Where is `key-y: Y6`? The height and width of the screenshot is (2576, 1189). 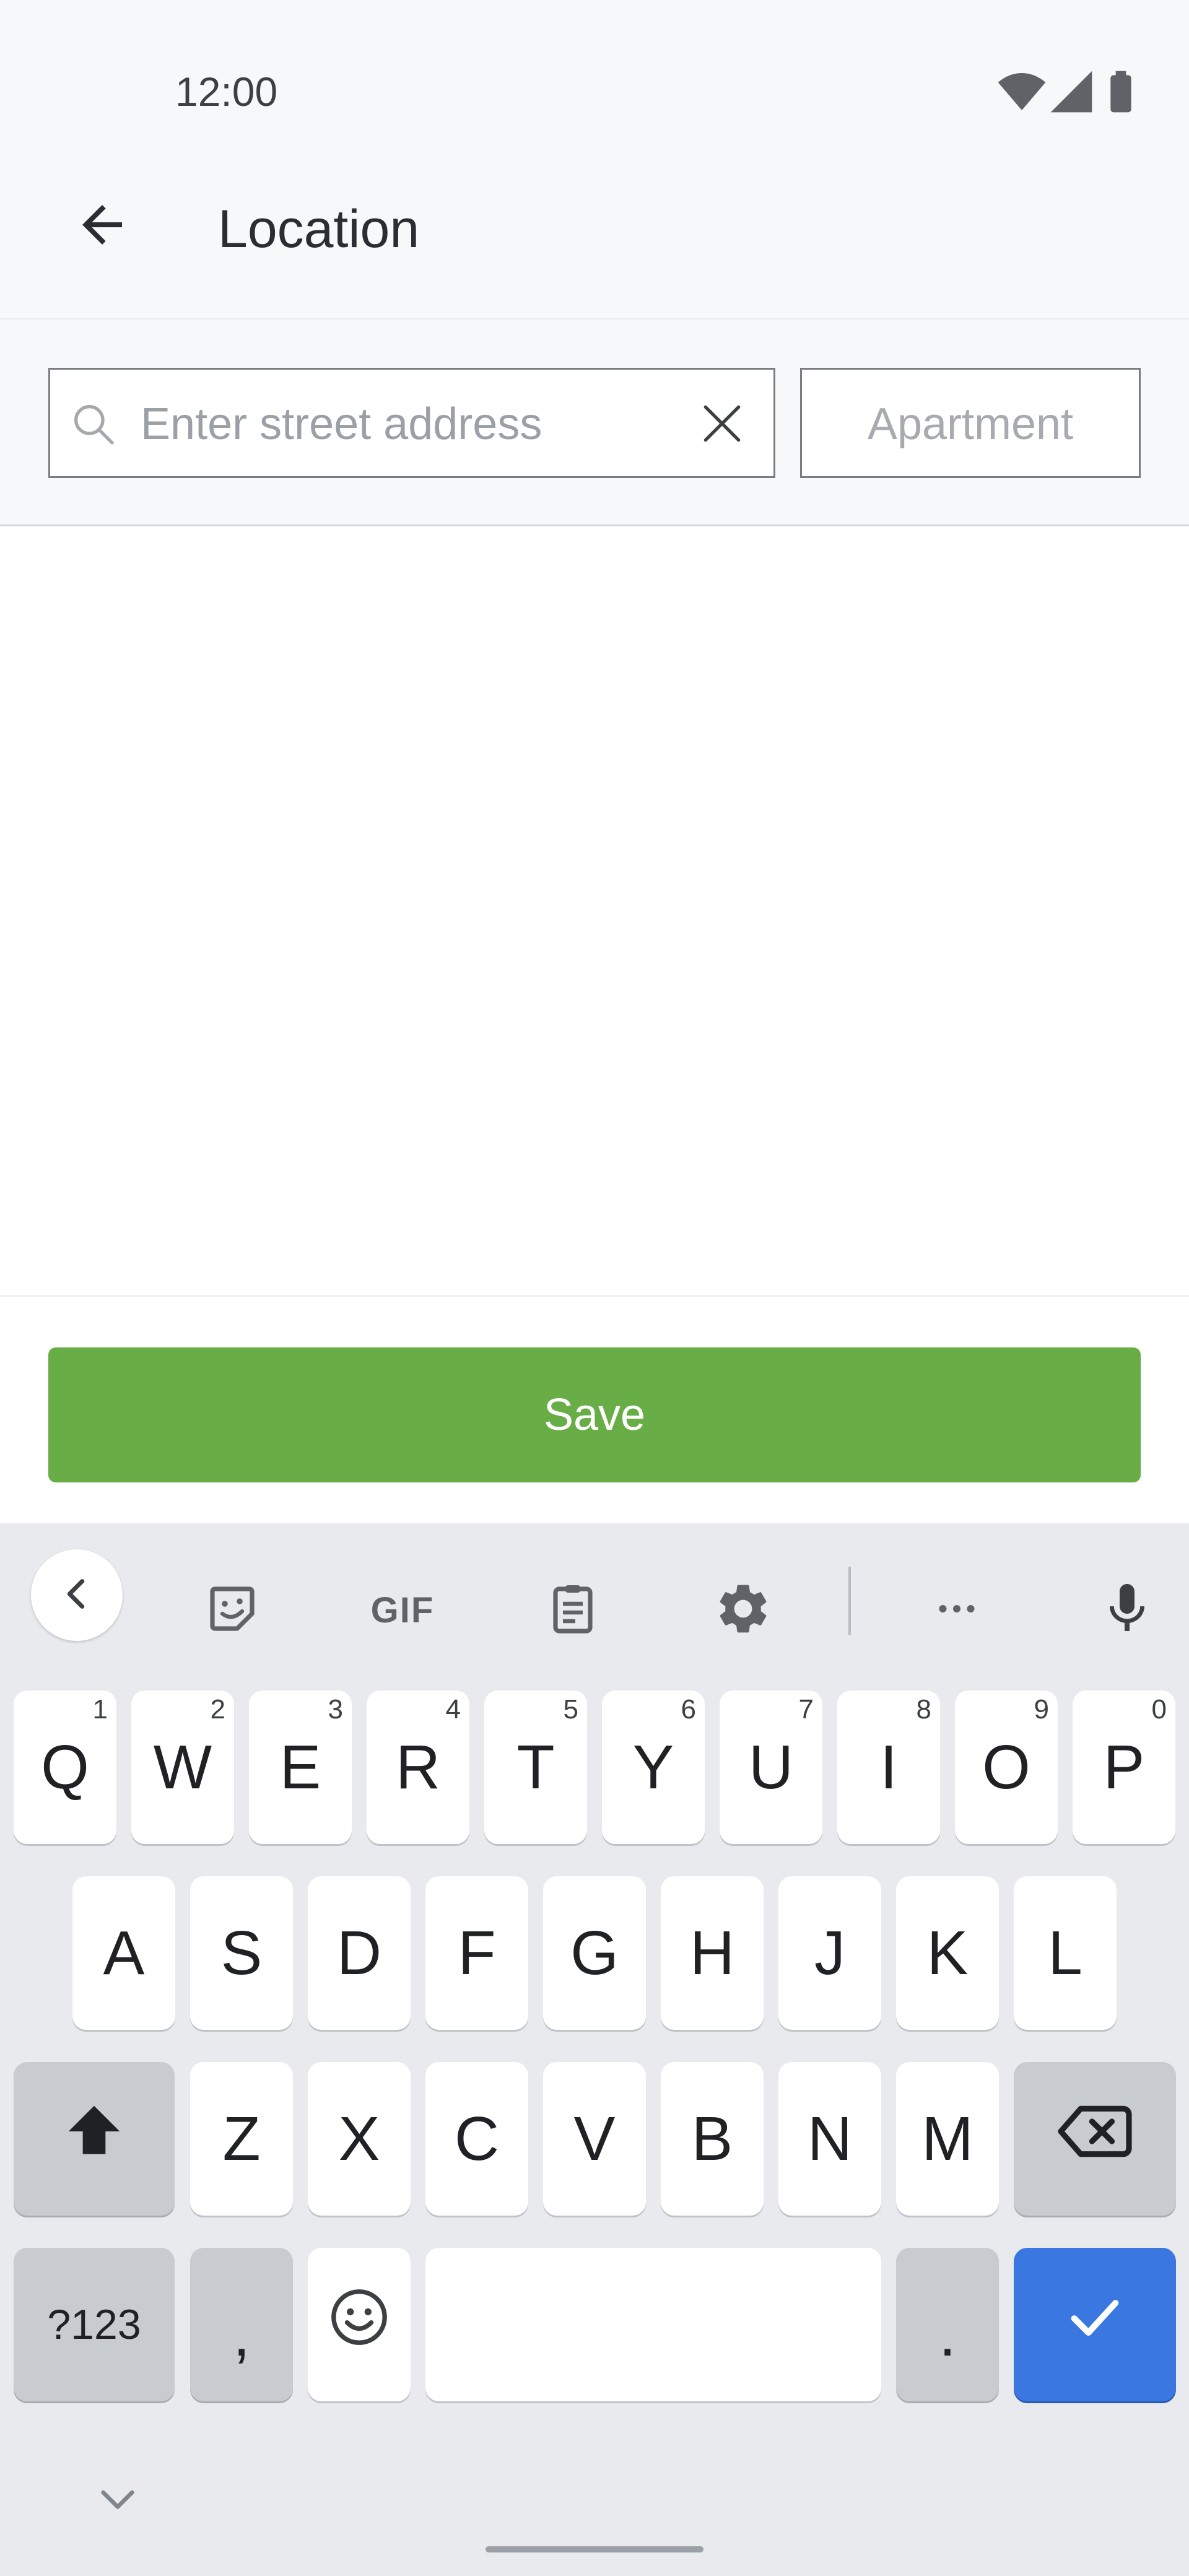
key-y: Y6 is located at coordinates (654, 1767).